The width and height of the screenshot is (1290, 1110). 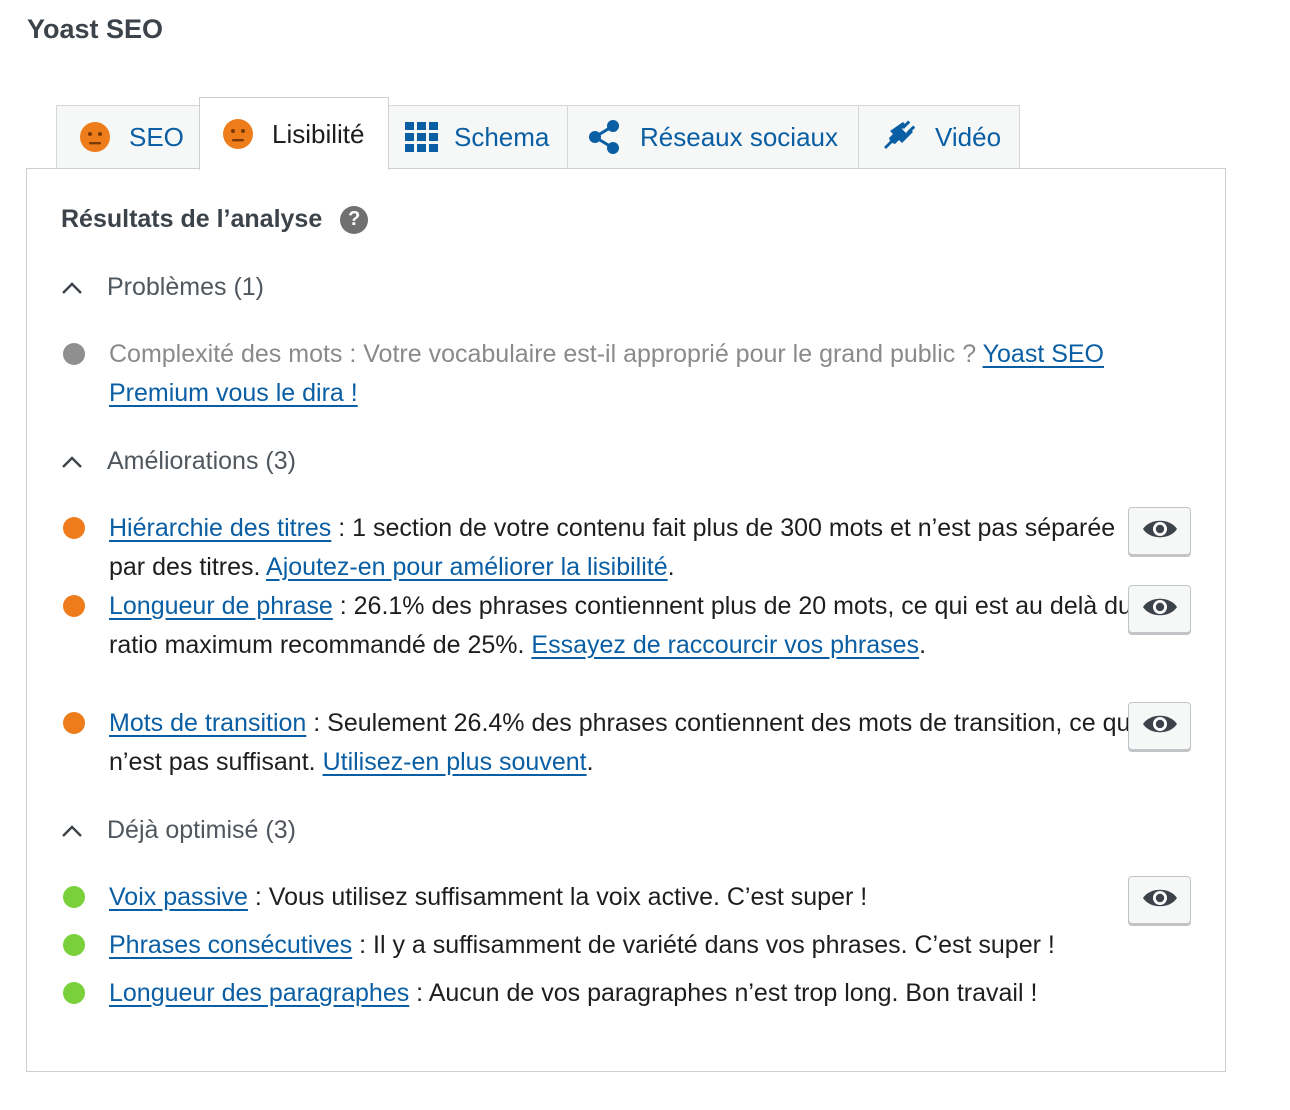 I want to click on assessment-link: Phrases consécutives, so click(x=230, y=945).